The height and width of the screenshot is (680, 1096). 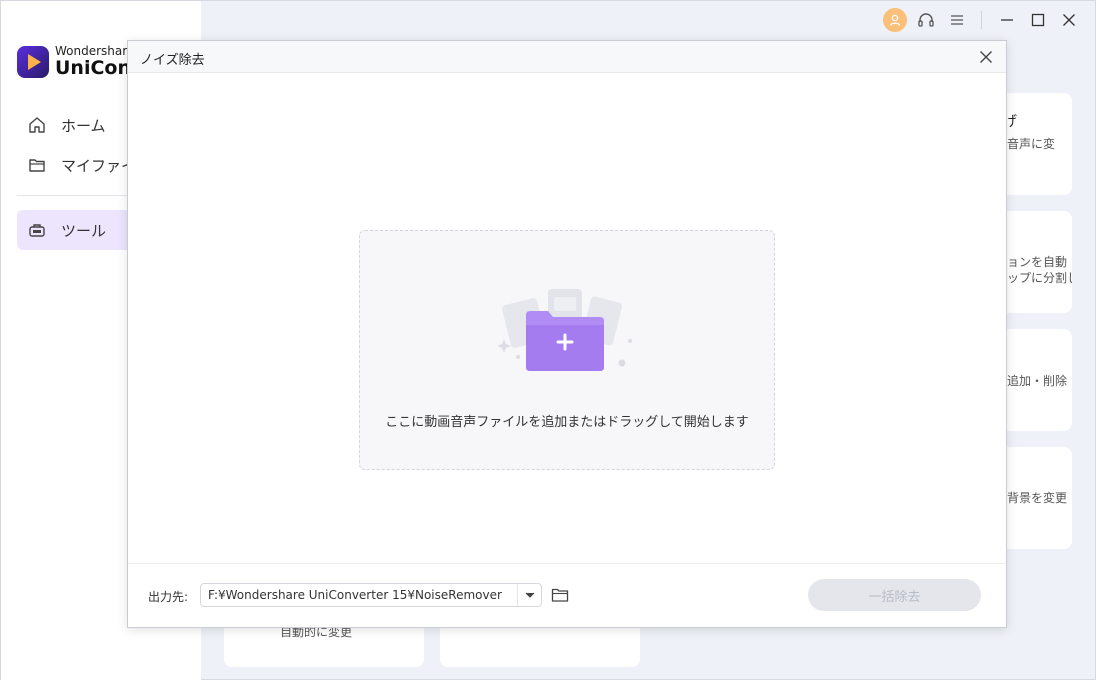 I want to click on sidebar-item-label: ホーム, so click(x=83, y=125).